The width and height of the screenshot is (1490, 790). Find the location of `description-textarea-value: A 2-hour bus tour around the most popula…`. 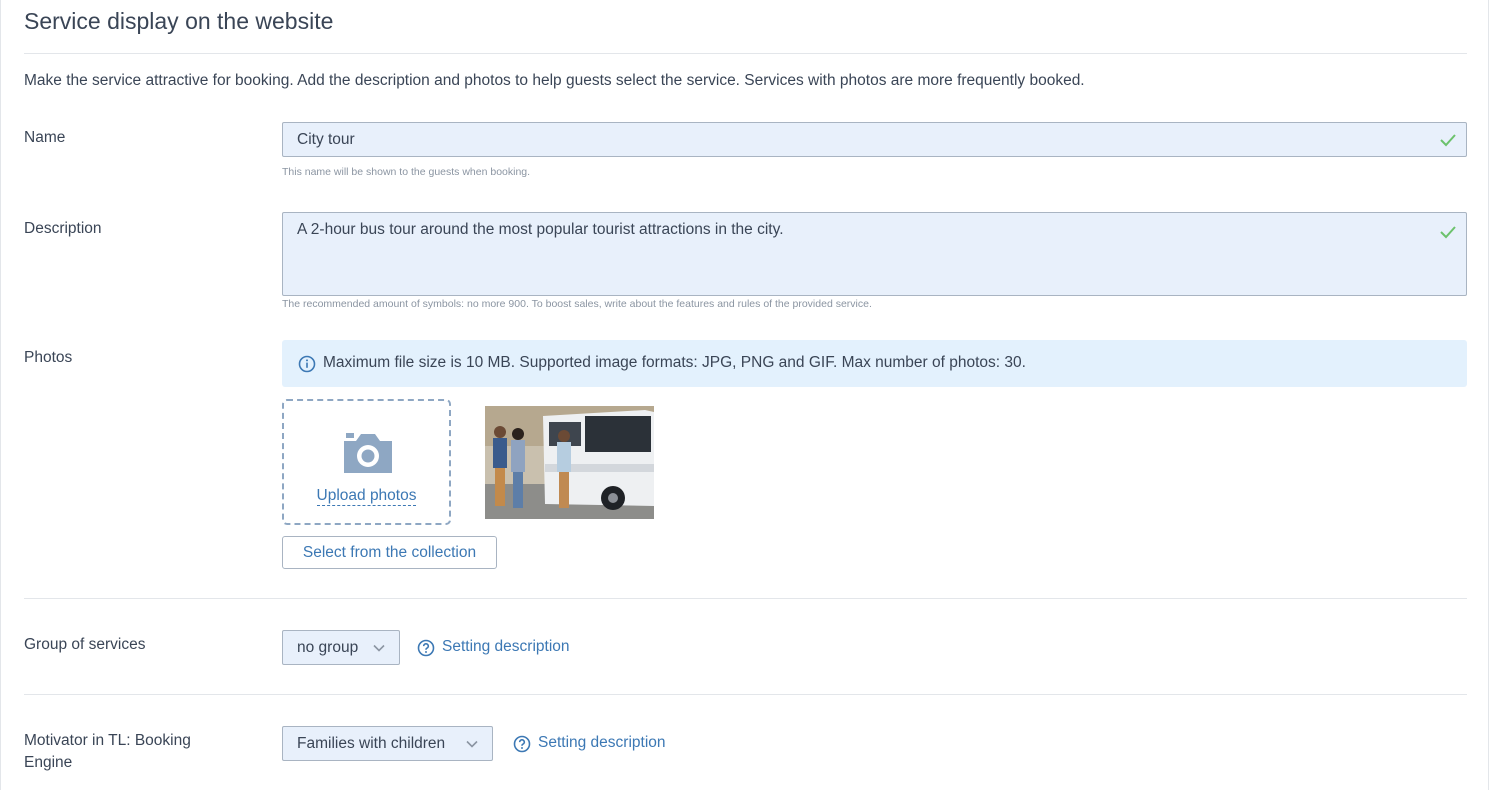

description-textarea-value: A 2-hour bus tour around the most popula… is located at coordinates (540, 229).